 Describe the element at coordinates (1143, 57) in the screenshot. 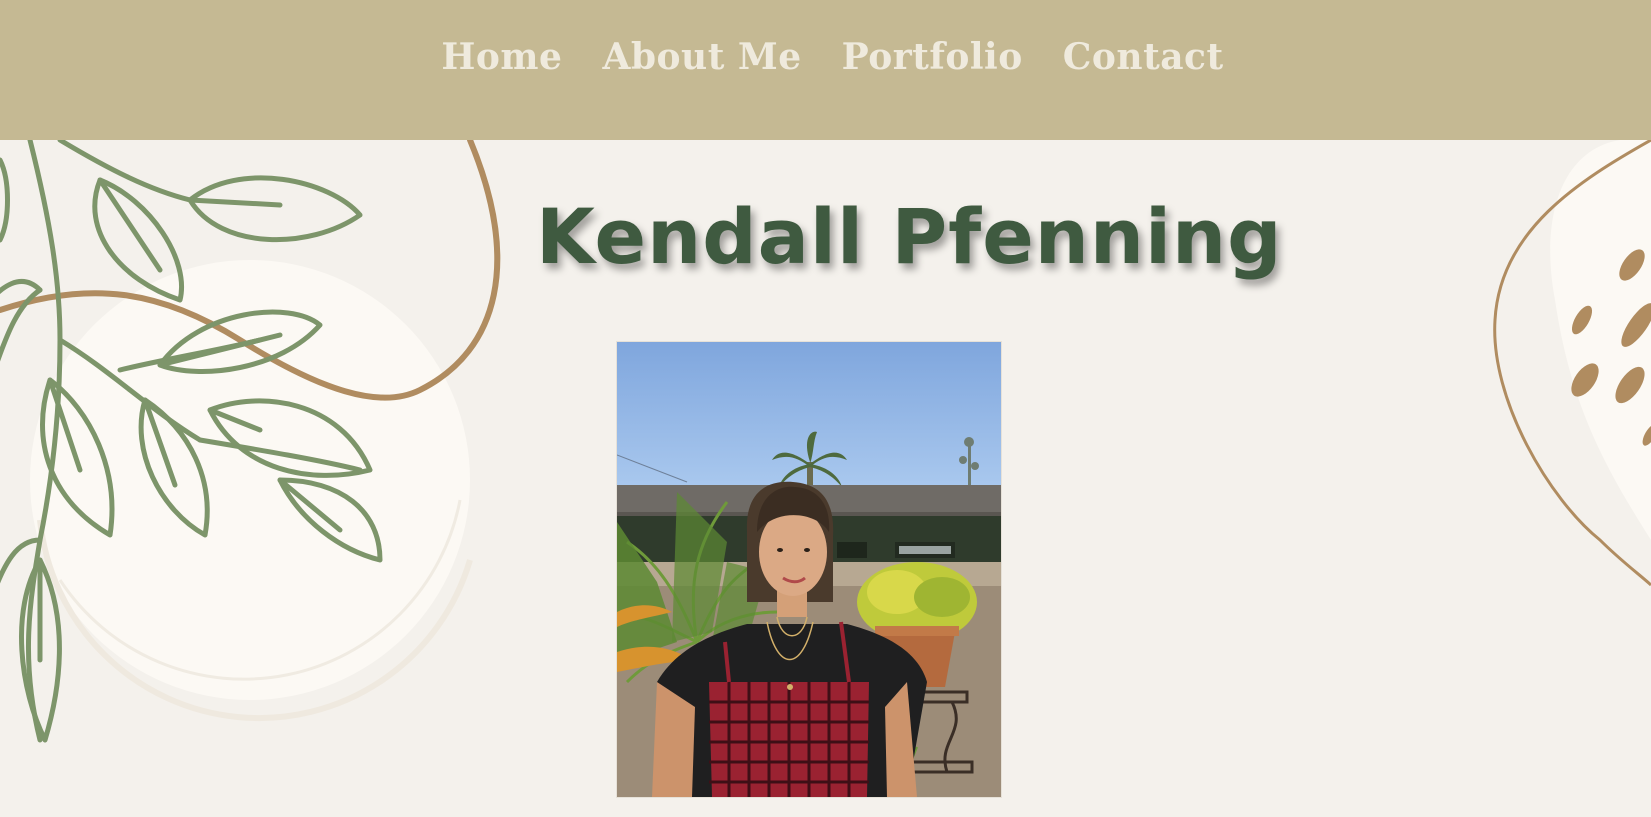

I see `nav-contact-link: Contact` at that location.